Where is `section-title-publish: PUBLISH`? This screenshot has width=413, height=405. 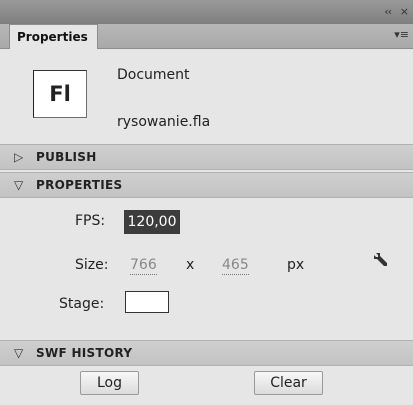
section-title-publish: PUBLISH is located at coordinates (66, 157).